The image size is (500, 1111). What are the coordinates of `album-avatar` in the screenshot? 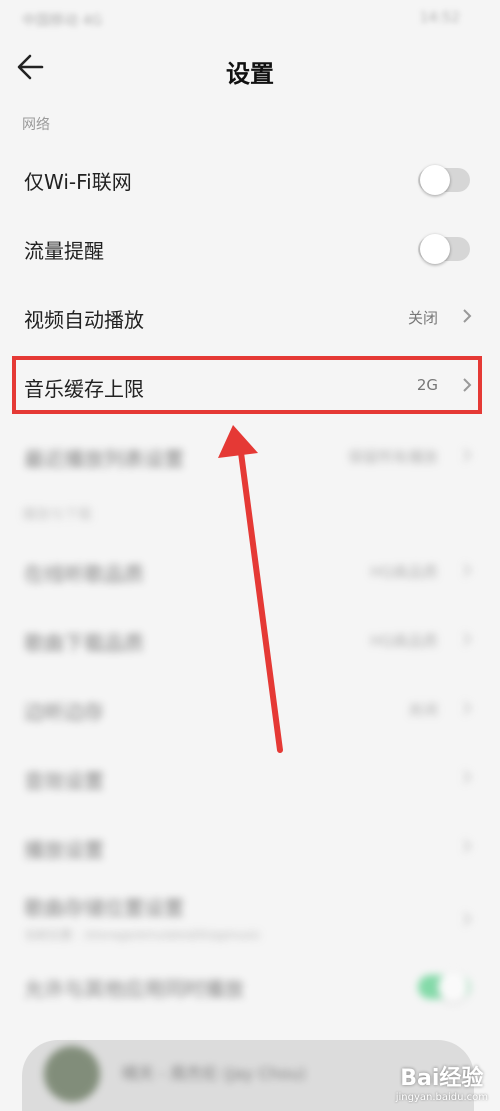 It's located at (72, 1074).